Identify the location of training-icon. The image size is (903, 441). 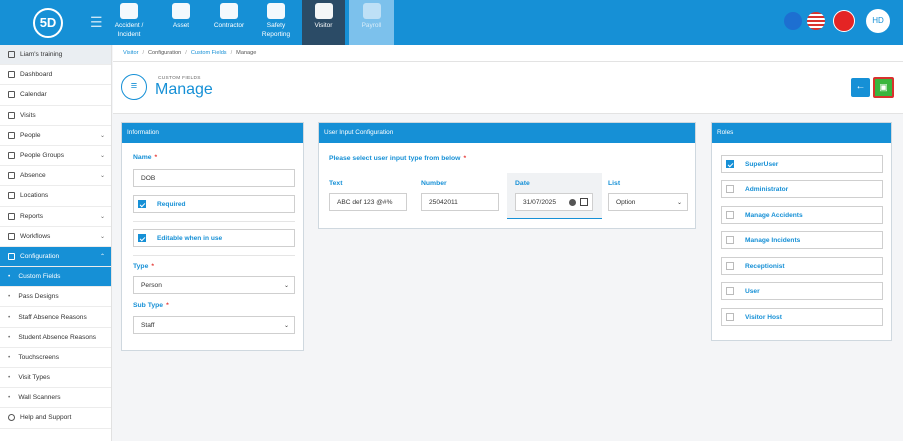
(11, 55).